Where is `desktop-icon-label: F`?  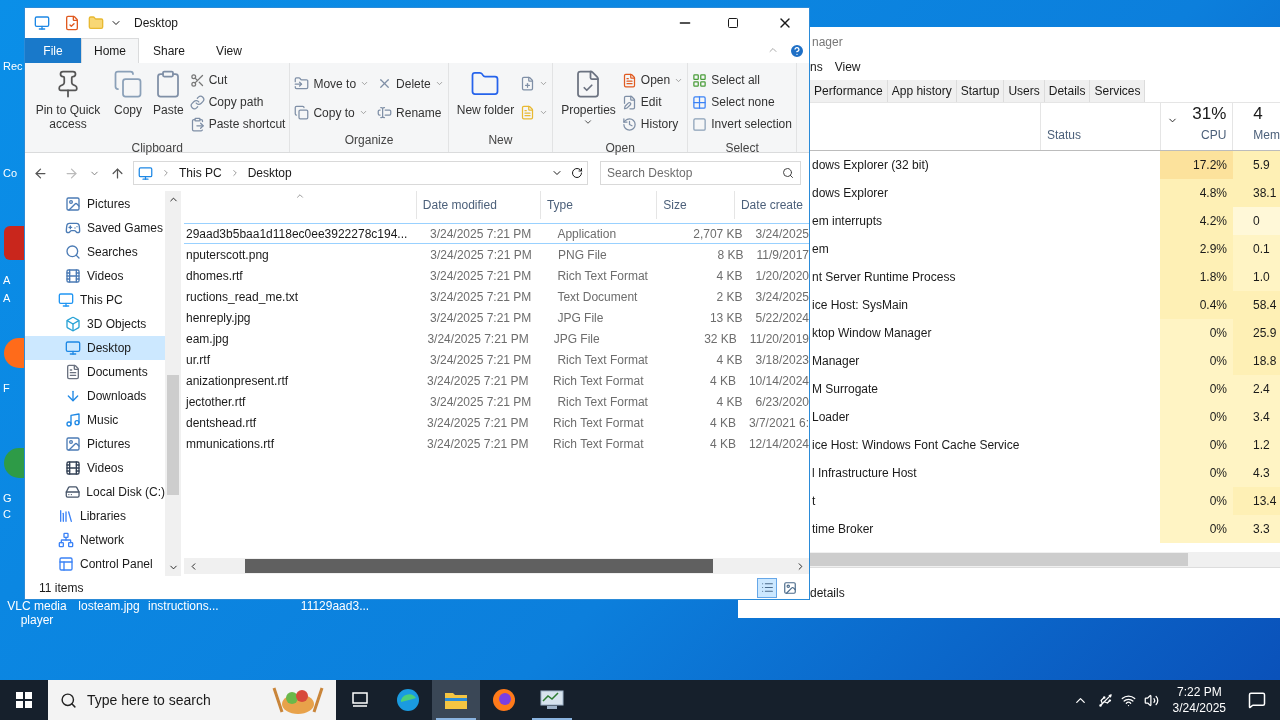
desktop-icon-label: F is located at coordinates (6, 388).